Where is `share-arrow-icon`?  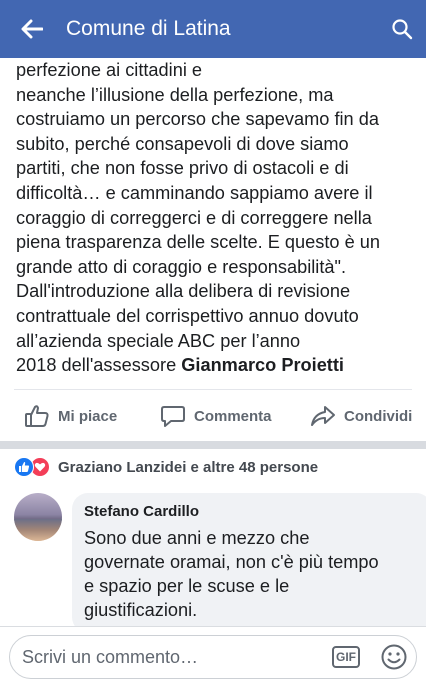 share-arrow-icon is located at coordinates (323, 416).